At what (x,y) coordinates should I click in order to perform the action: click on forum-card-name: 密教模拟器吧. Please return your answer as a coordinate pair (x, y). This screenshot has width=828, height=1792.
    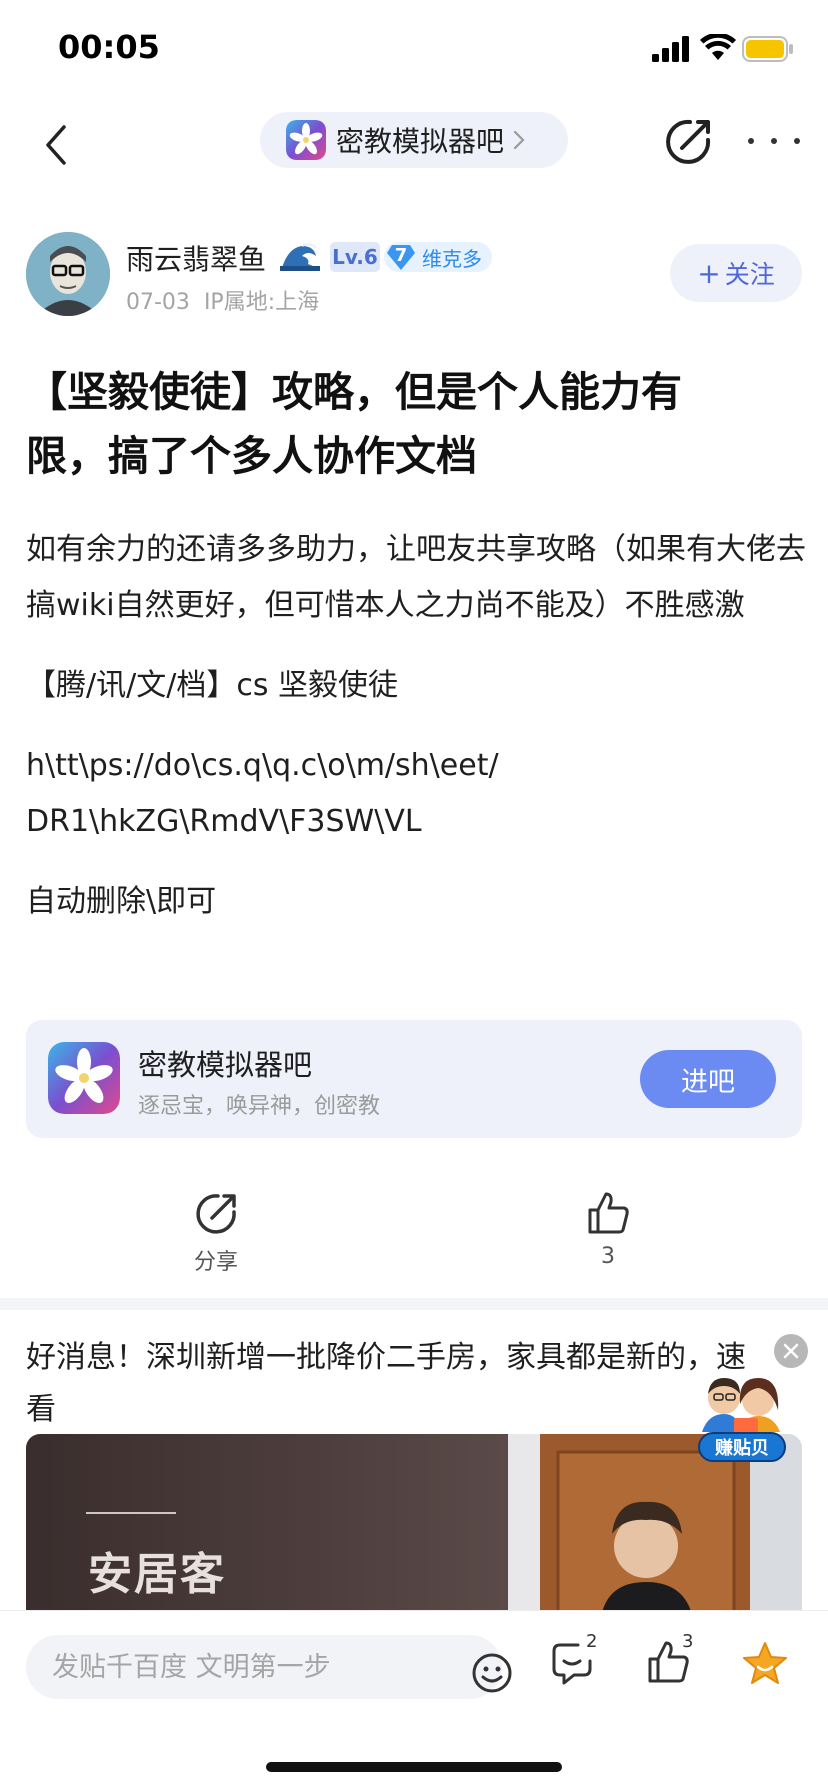
    Looking at the image, I should click on (225, 1065).